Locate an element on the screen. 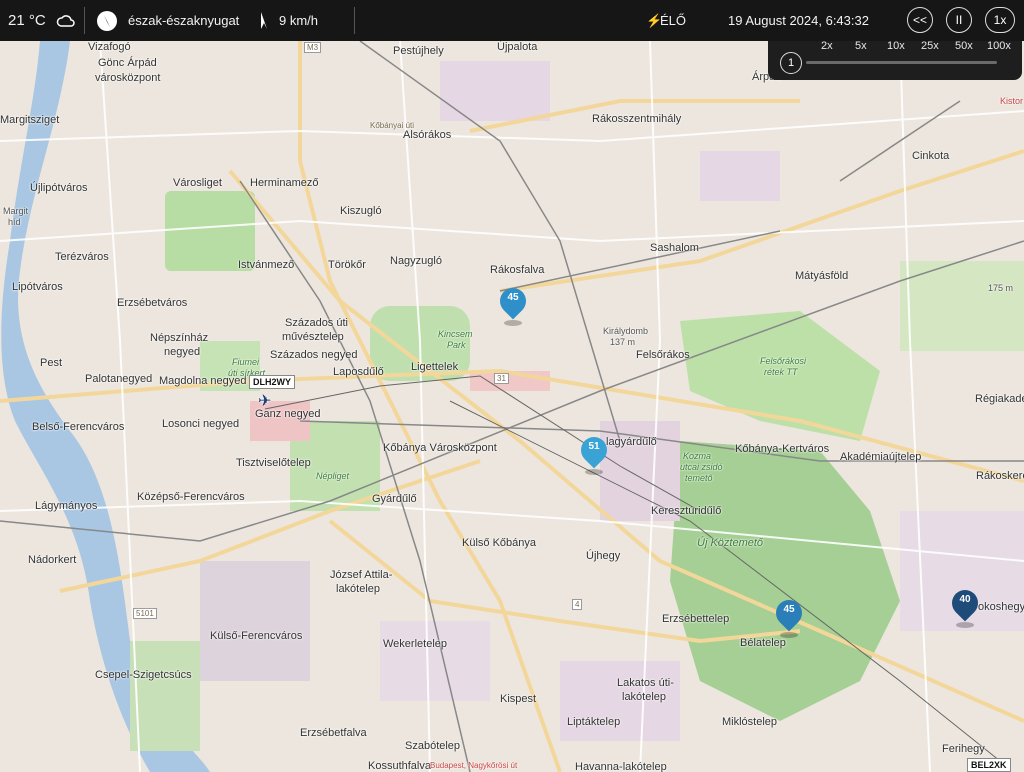 The width and height of the screenshot is (1024, 772). map-label: Királydomb is located at coordinates (626, 331).